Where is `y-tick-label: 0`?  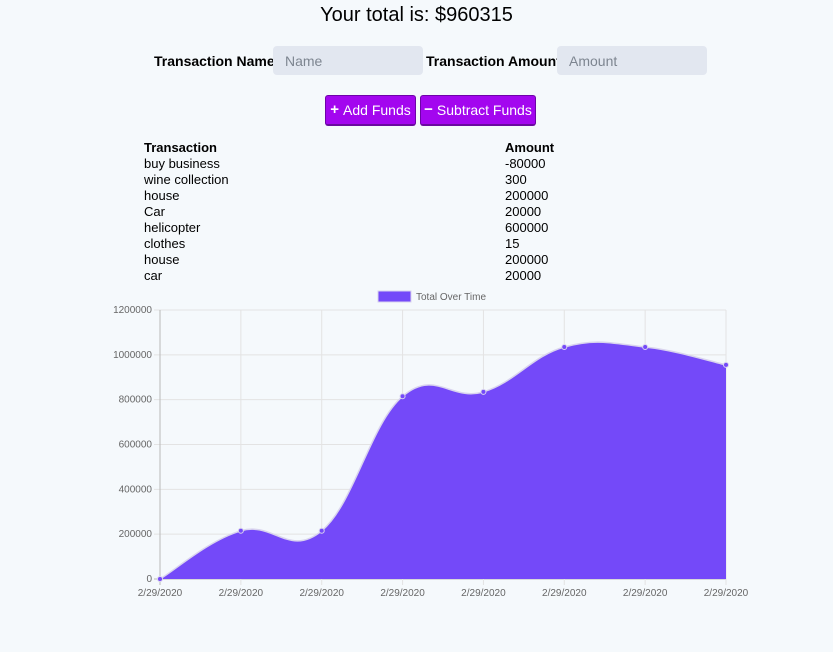
y-tick-label: 0 is located at coordinates (149, 579).